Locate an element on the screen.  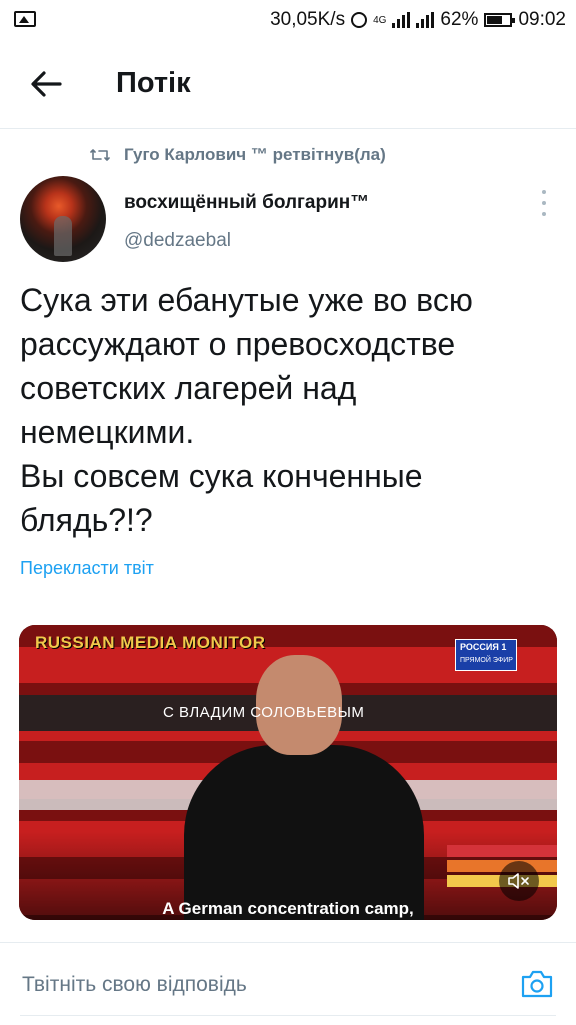
clock: 09:02 is located at coordinates (542, 19).